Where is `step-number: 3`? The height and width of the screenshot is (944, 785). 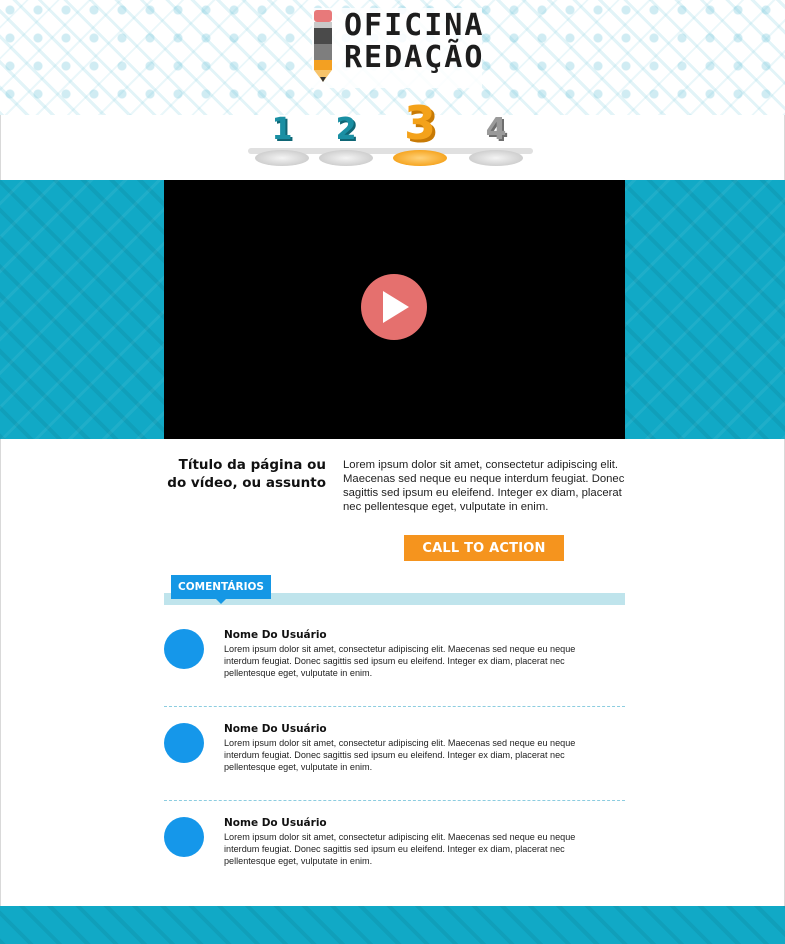
step-number: 3 is located at coordinates (419, 123).